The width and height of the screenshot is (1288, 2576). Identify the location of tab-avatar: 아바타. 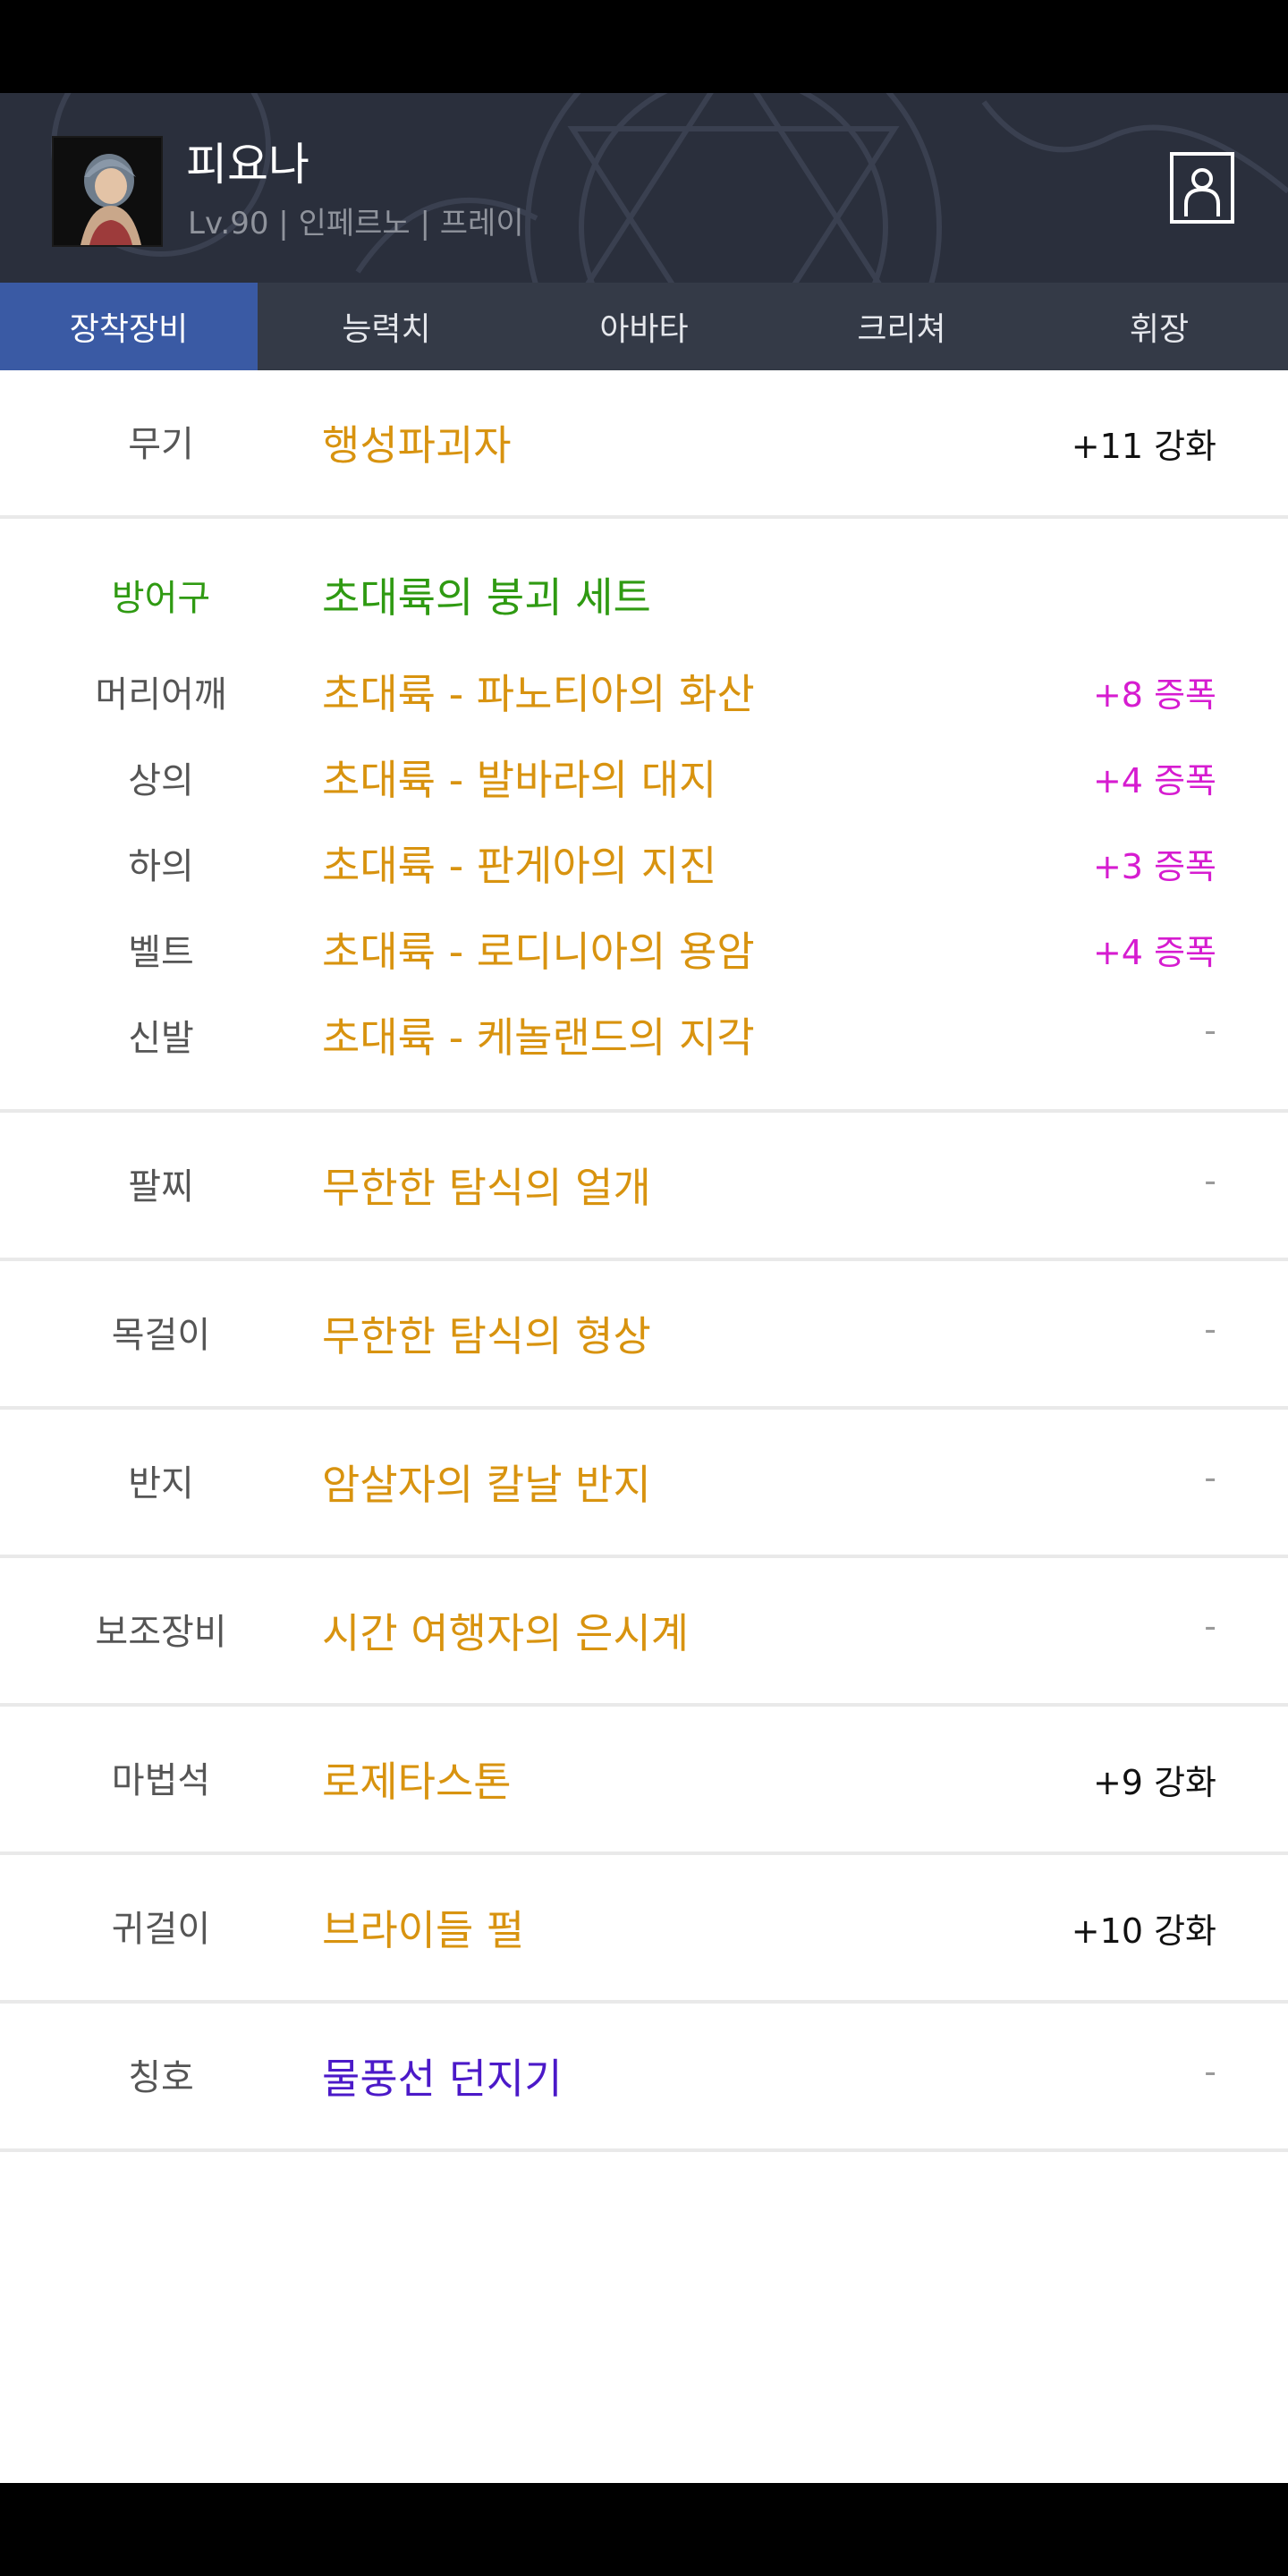
(644, 326).